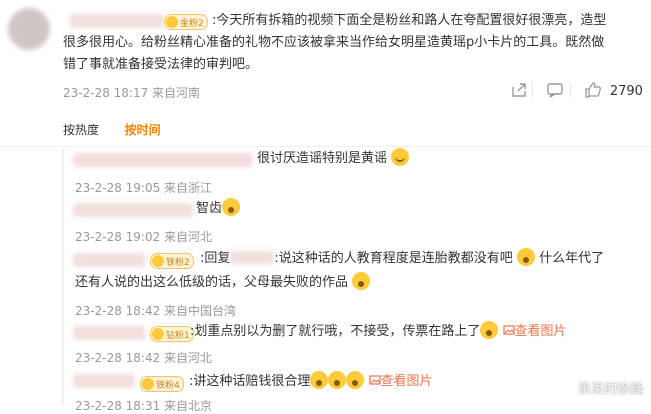  I want to click on reply-text: 还有人说的出这么低级的话，父母最失败的作品, so click(223, 283).